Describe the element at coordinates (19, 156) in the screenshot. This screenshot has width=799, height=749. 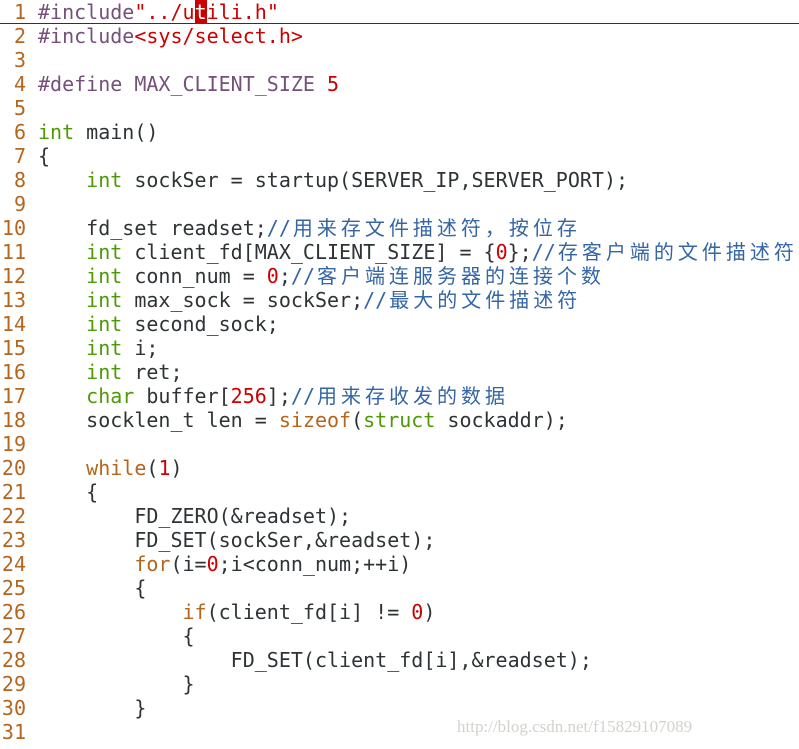
I see `line-number: 7` at that location.